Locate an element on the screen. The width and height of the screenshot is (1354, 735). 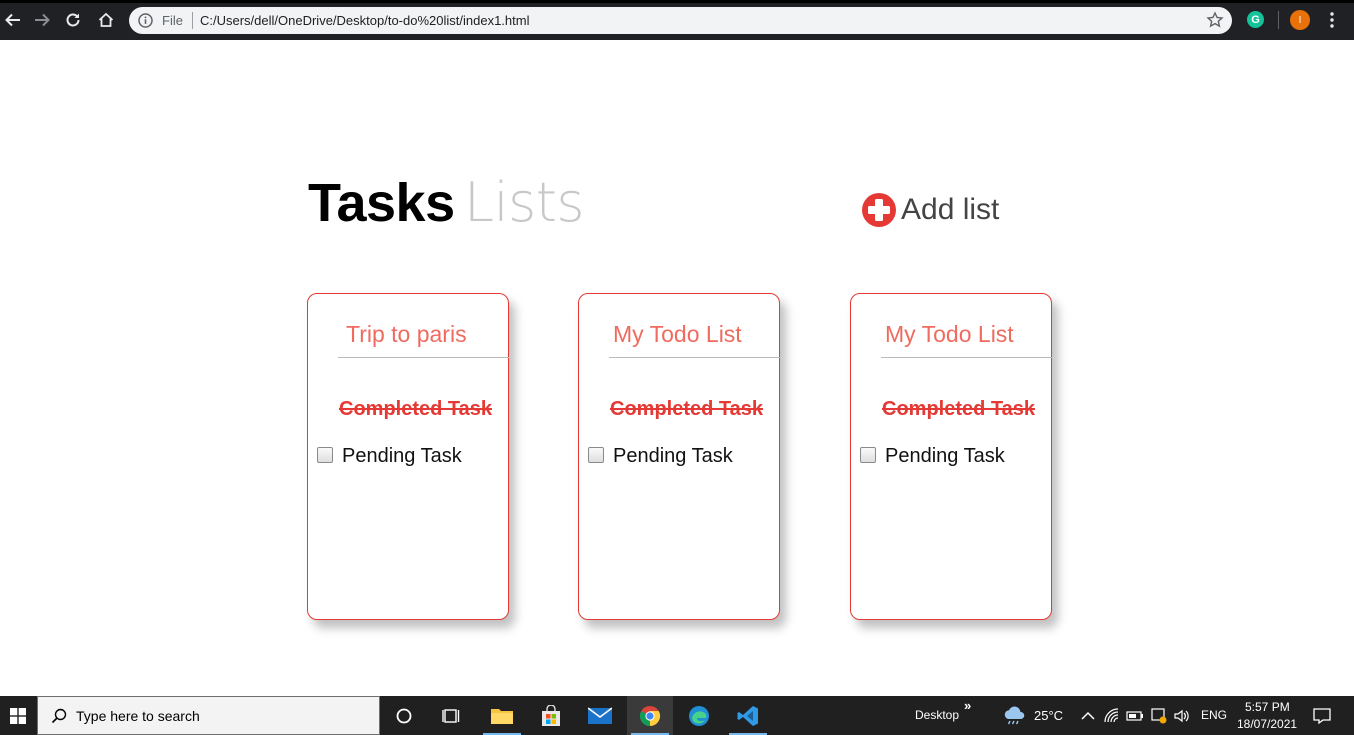
folder-icon is located at coordinates (502, 716).